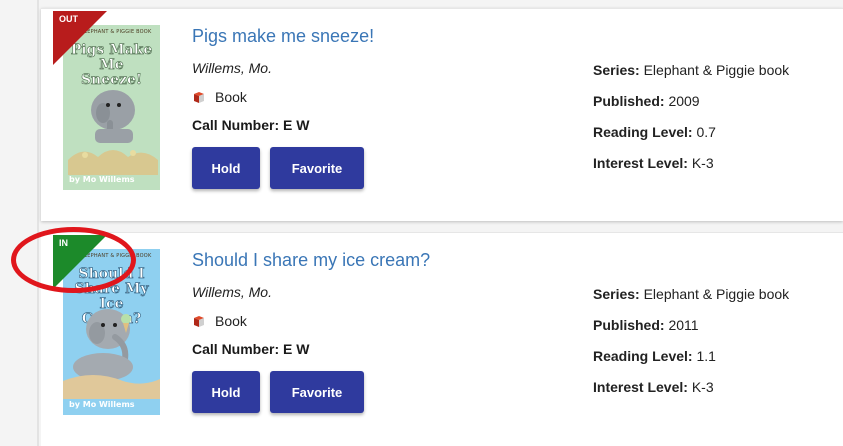 The height and width of the screenshot is (446, 843). I want to click on left-border, so click(38, 223).